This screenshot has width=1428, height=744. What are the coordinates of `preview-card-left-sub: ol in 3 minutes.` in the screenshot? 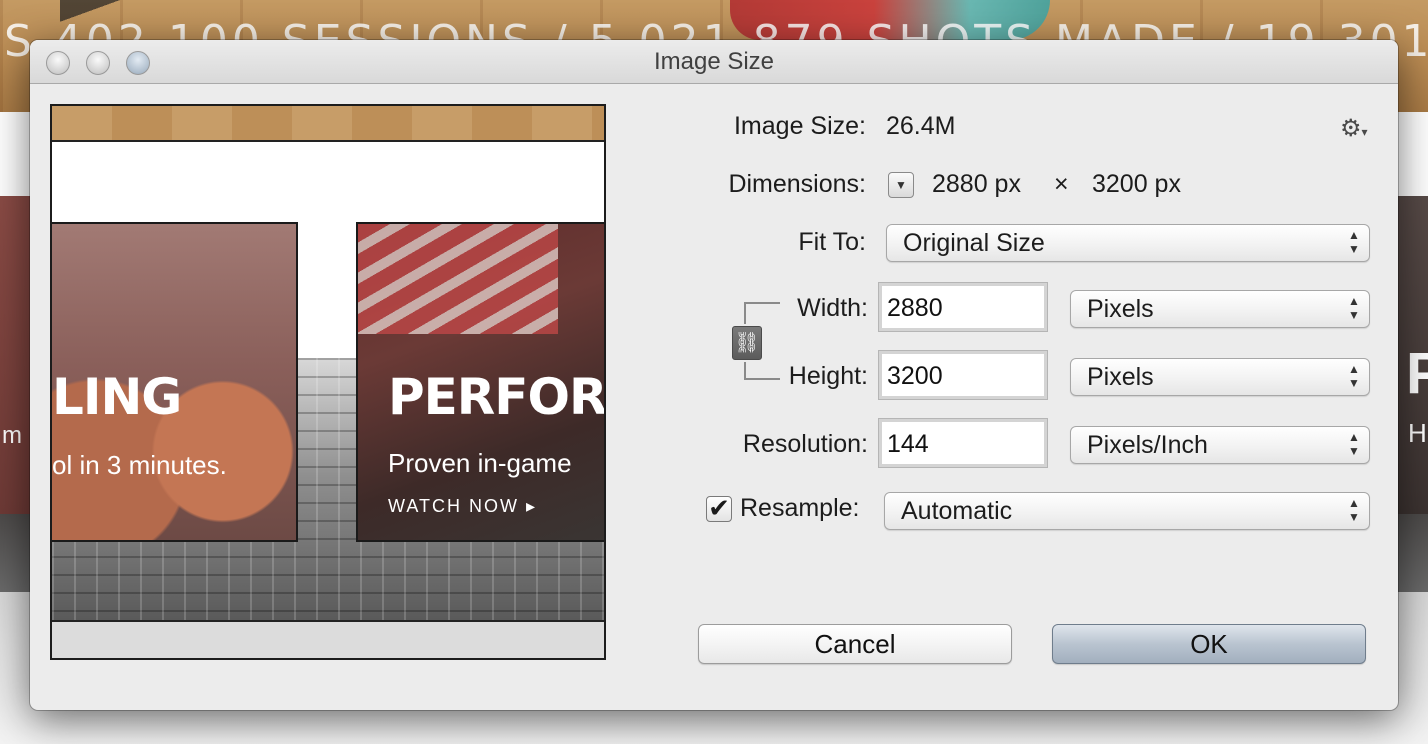 It's located at (139, 465).